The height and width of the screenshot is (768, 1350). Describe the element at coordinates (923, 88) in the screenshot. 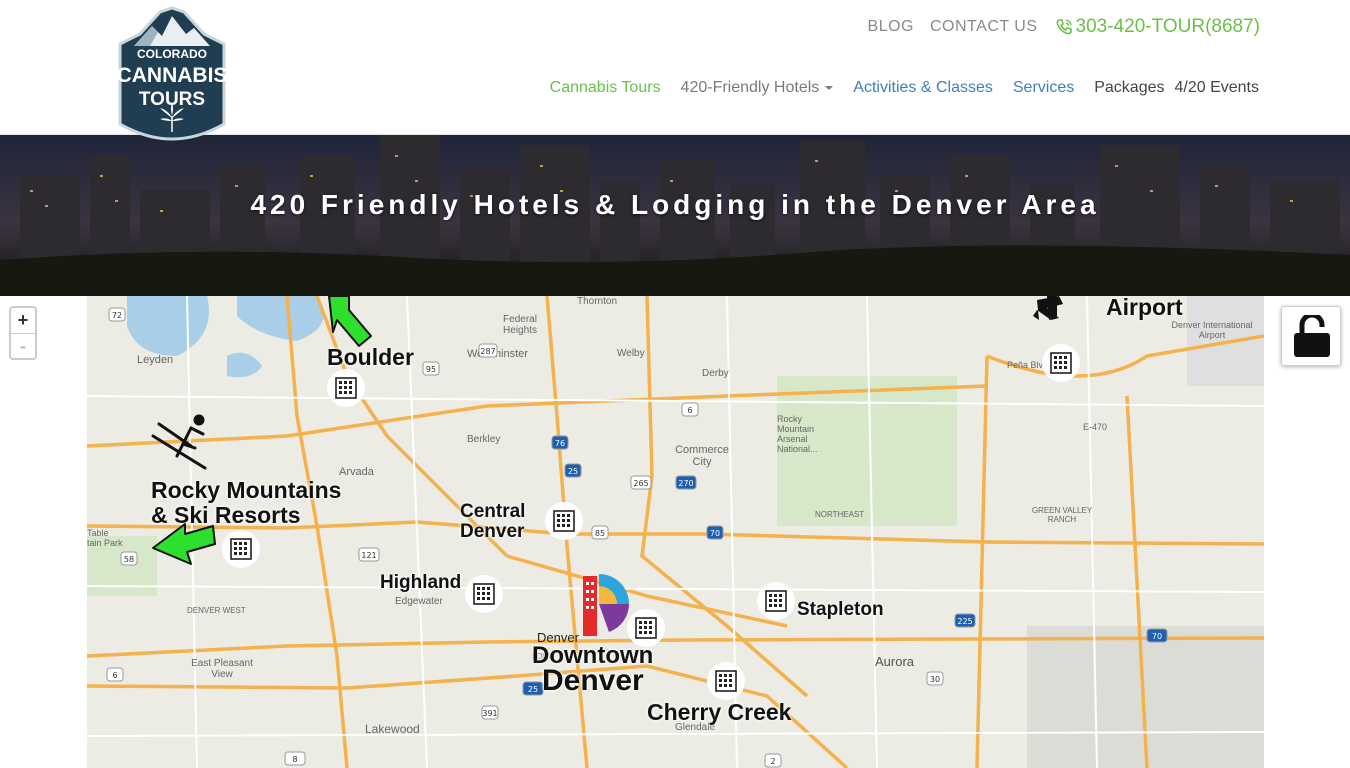

I see `nav-activities-classes: Activities & Classes` at that location.